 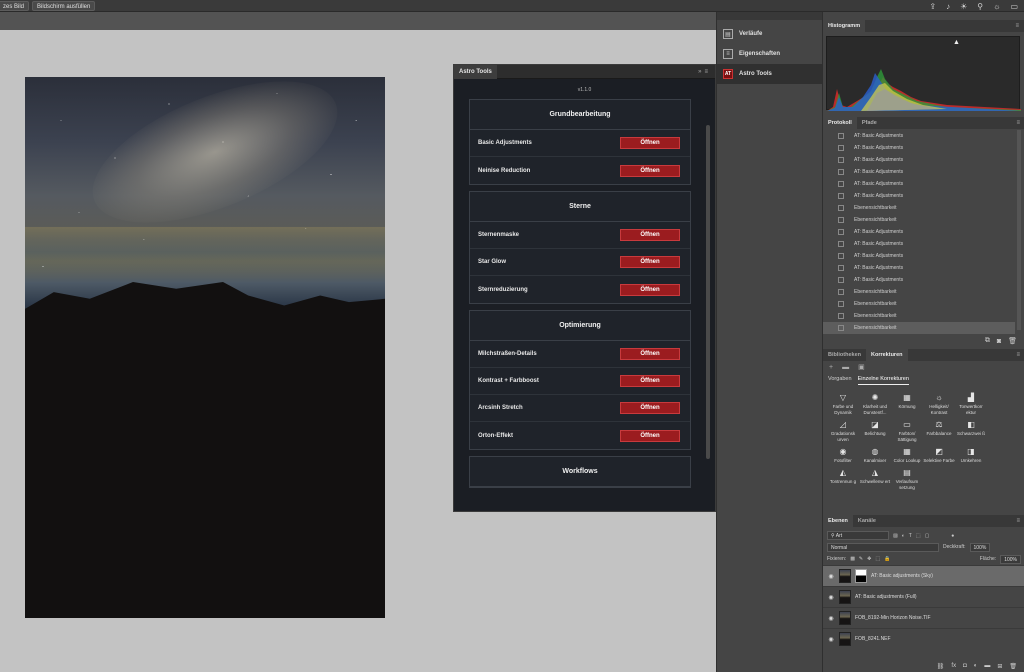 What do you see at coordinates (843, 479) in the screenshot?
I see `adjustment-item: ◭ Tontrennun g` at bounding box center [843, 479].